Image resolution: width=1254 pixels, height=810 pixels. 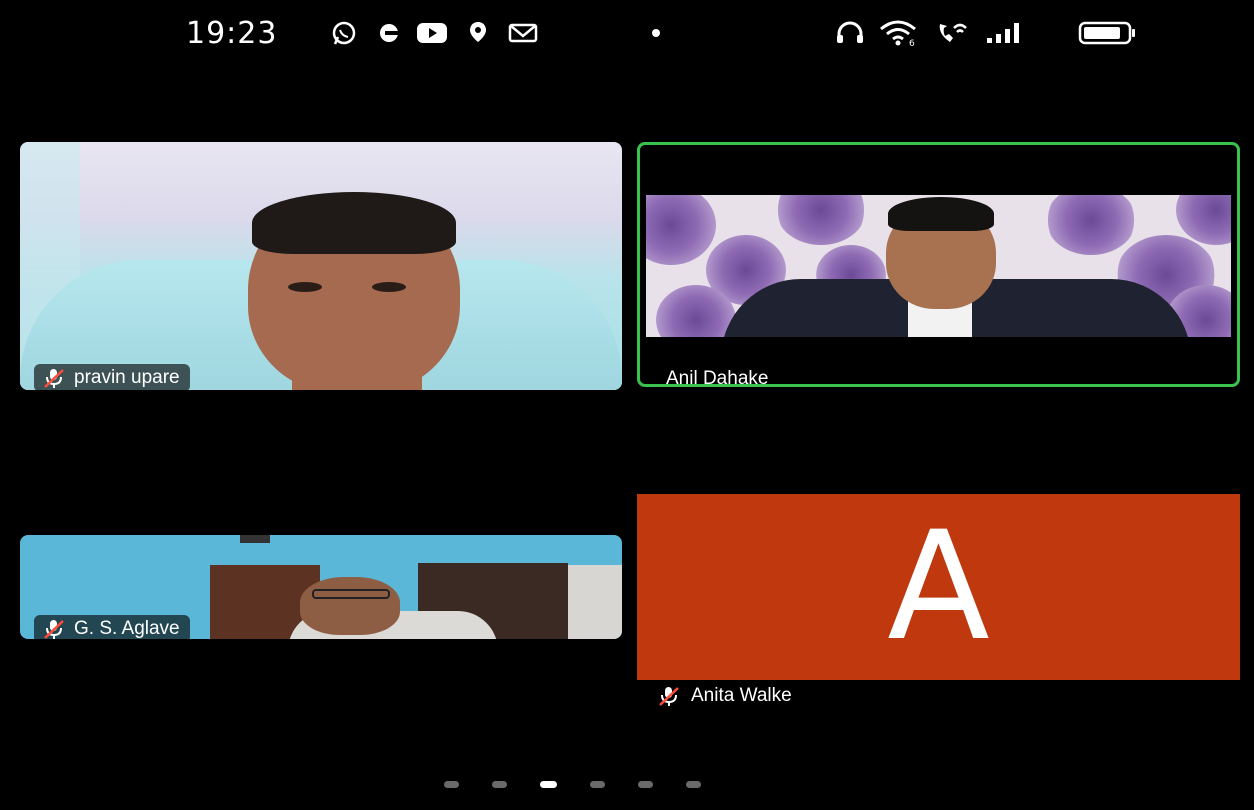 What do you see at coordinates (572, 784) in the screenshot?
I see `page-indicator` at bounding box center [572, 784].